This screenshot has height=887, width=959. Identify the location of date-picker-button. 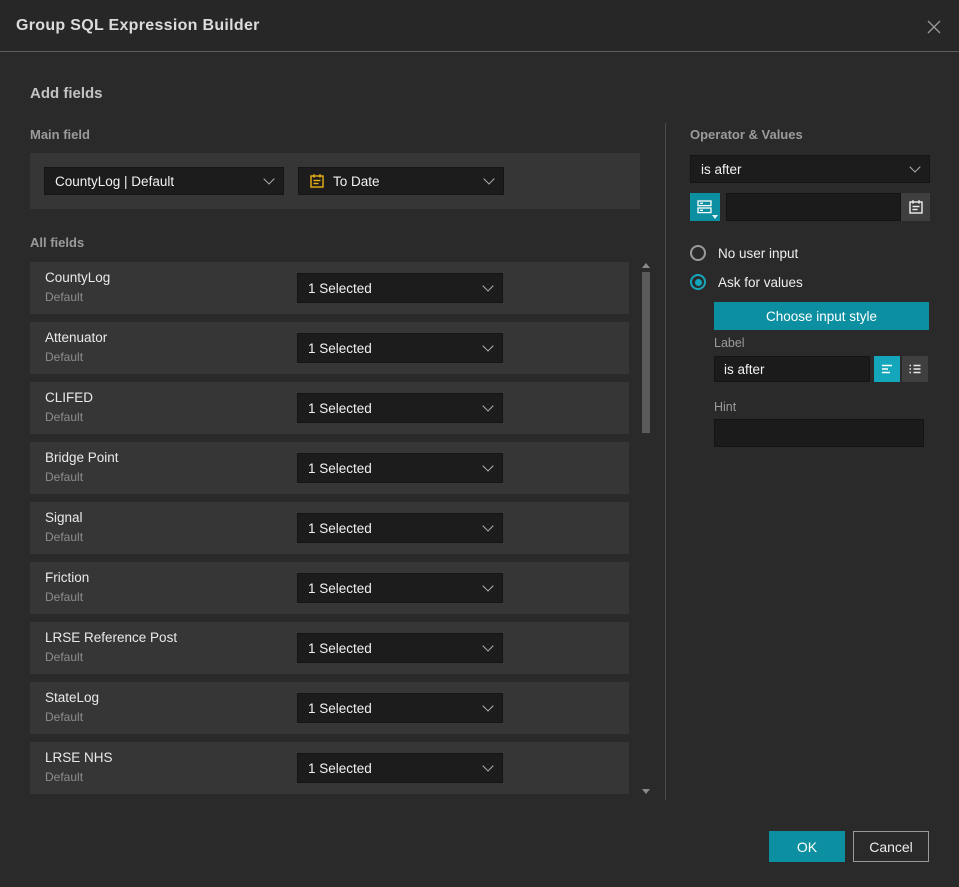
(915, 207).